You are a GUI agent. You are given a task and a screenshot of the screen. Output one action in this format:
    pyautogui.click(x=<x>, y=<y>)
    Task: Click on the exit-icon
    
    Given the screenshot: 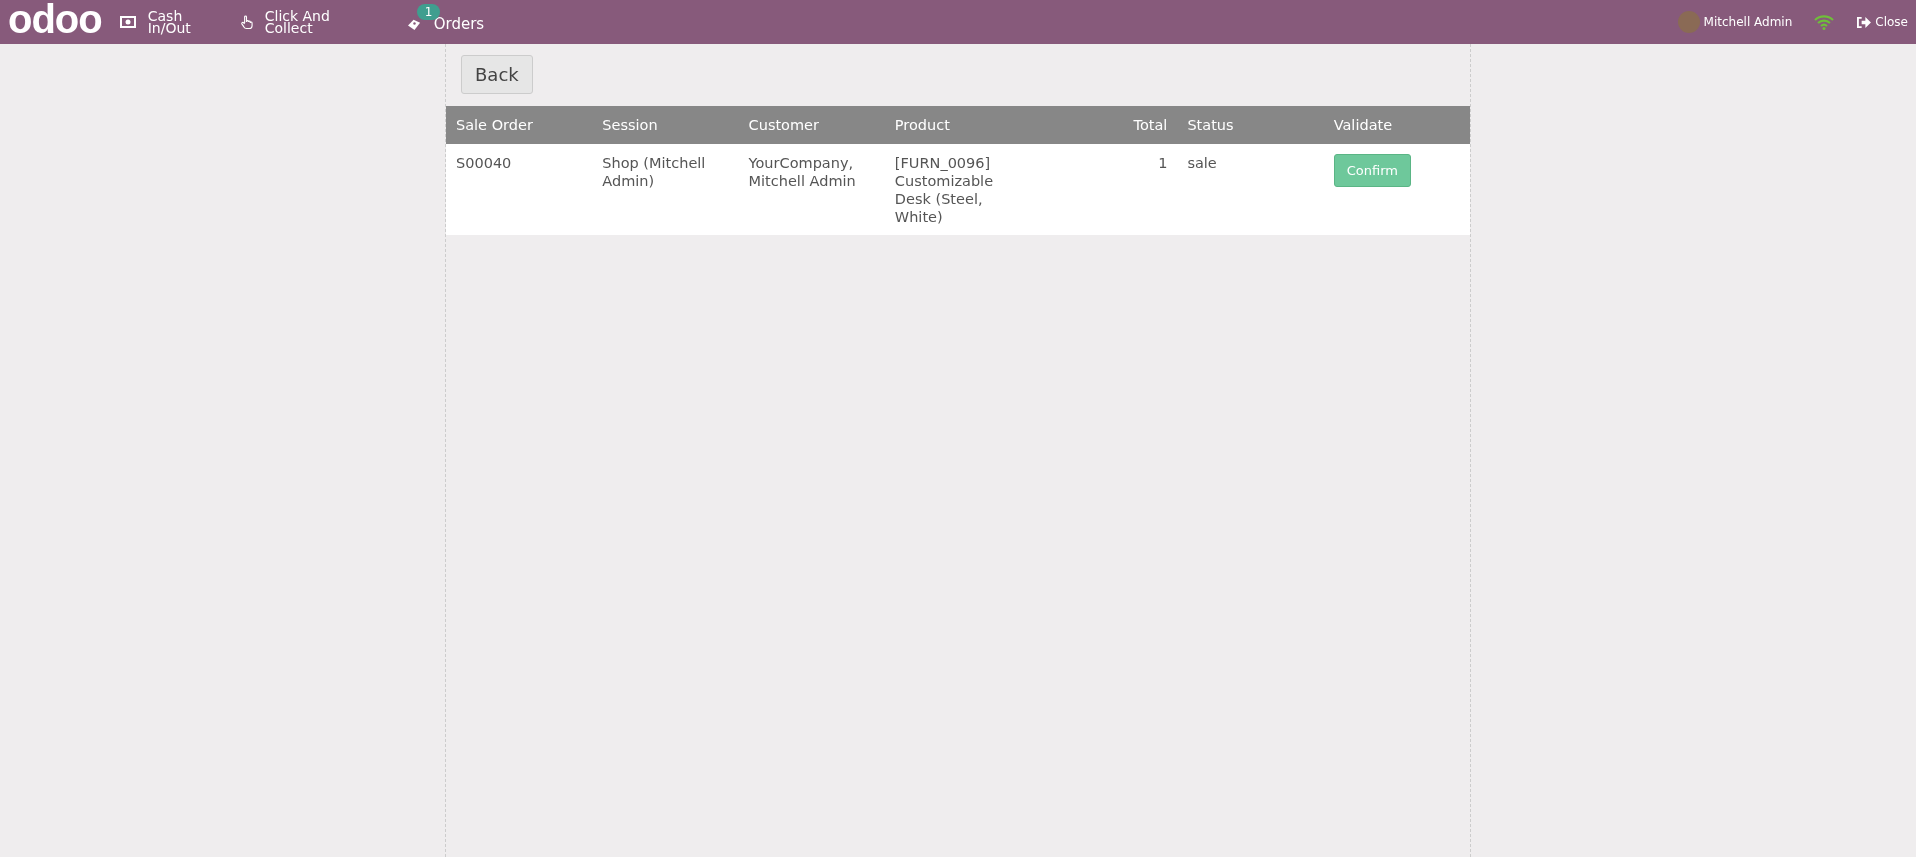 What is the action you would take?
    pyautogui.click(x=1864, y=22)
    